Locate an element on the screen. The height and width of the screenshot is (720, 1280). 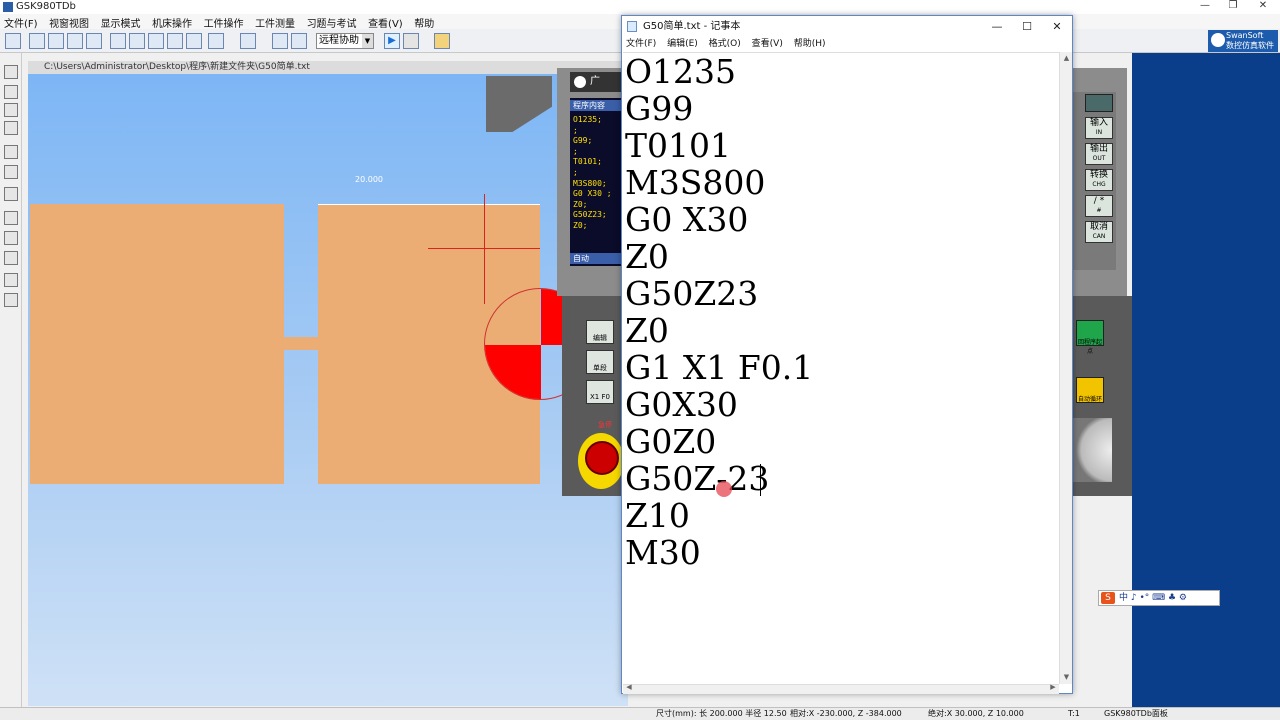
status-absolute: 绝对:X 30.000, Z 10.000 is located at coordinates (976, 713).